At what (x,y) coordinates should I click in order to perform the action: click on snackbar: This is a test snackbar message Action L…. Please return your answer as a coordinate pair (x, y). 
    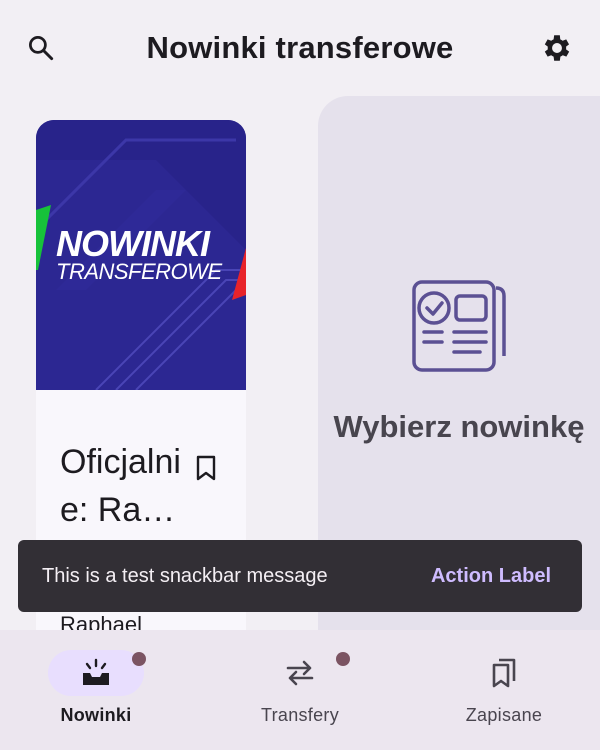
    Looking at the image, I should click on (300, 576).